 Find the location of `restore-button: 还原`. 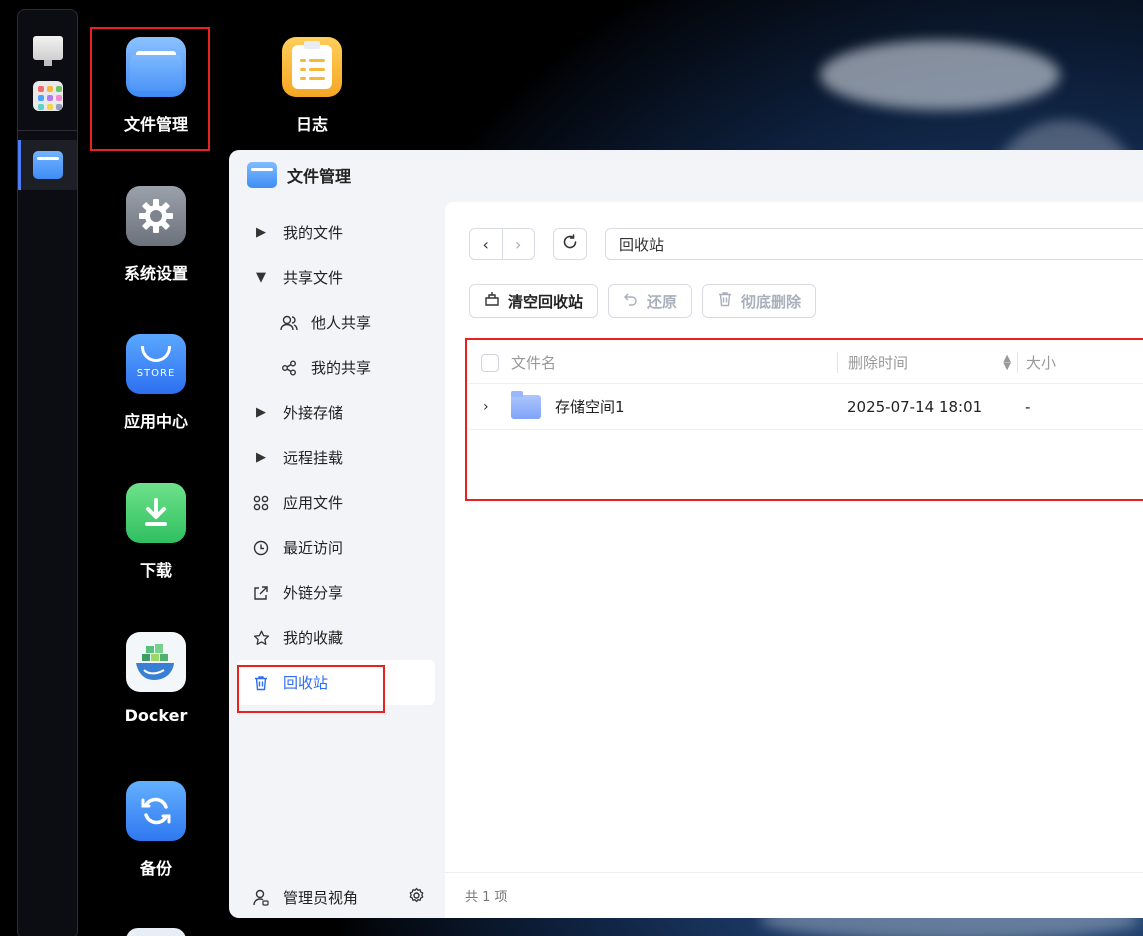

restore-button: 还原 is located at coordinates (650, 301).